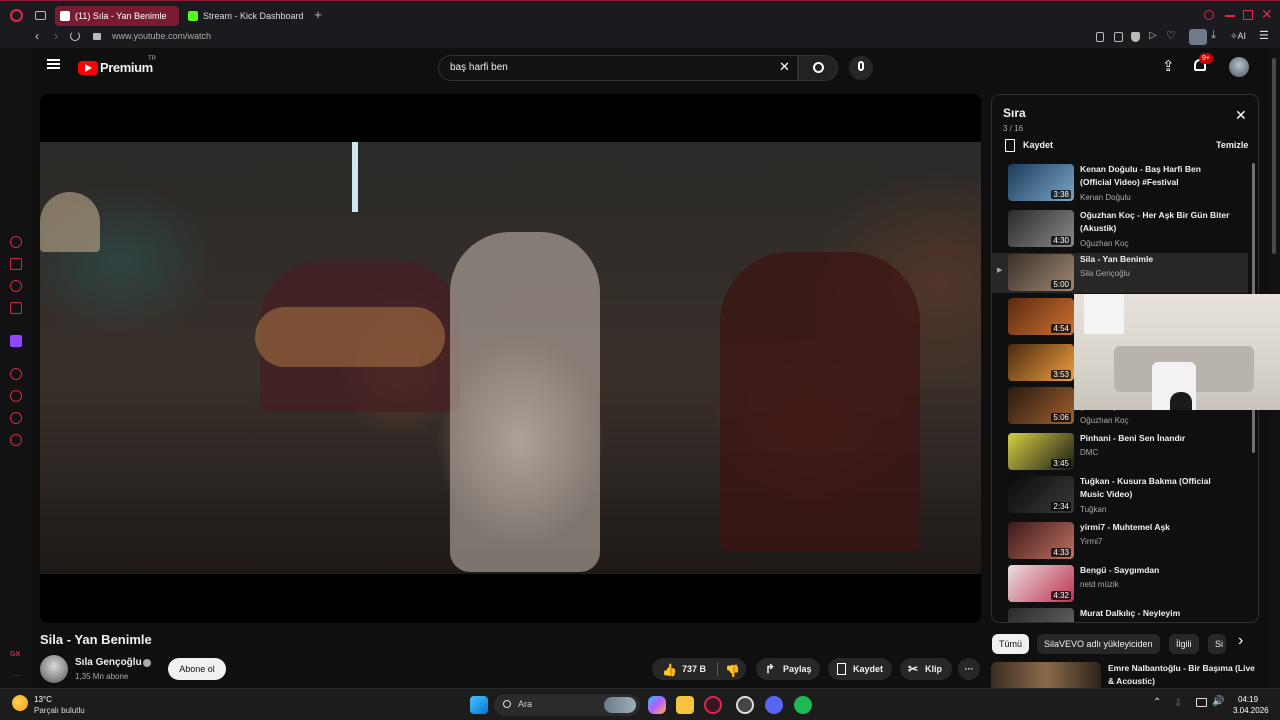 This screenshot has height=720, width=1280. What do you see at coordinates (1274, 156) in the screenshot?
I see `page-scrollbar-thumb` at bounding box center [1274, 156].